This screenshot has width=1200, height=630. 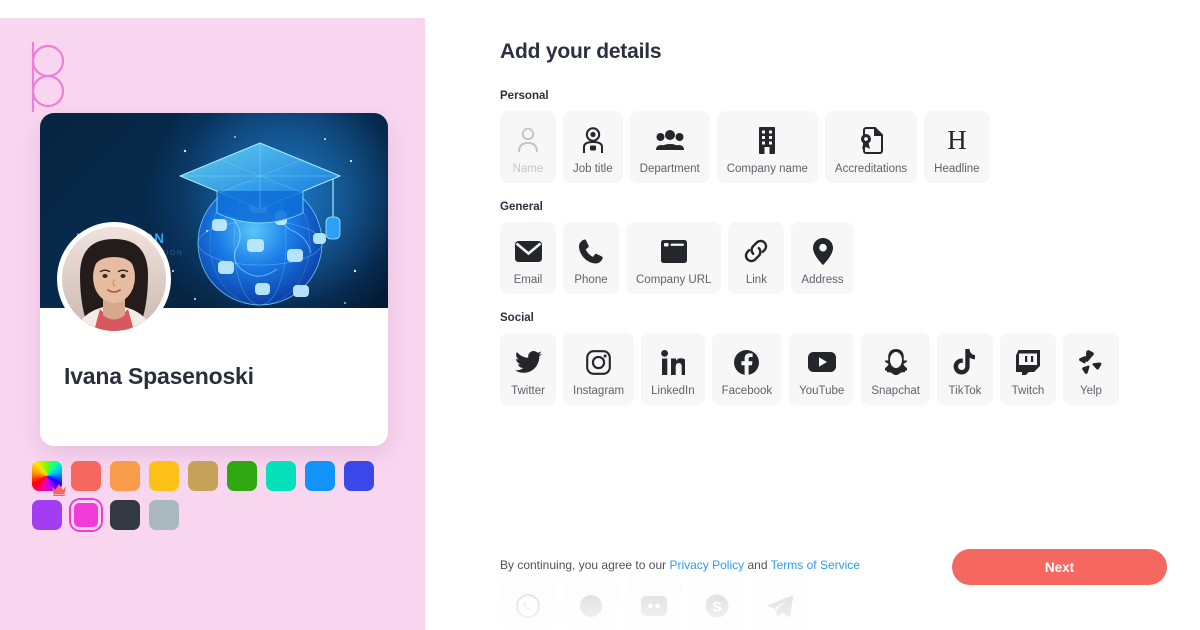 What do you see at coordinates (1090, 369) in the screenshot?
I see `field-tile-yelp: Yelp` at bounding box center [1090, 369].